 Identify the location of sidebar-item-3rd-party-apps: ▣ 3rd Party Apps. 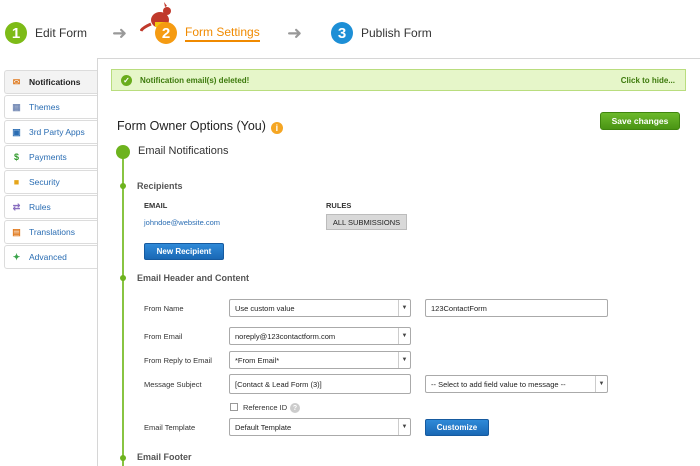
(51, 132).